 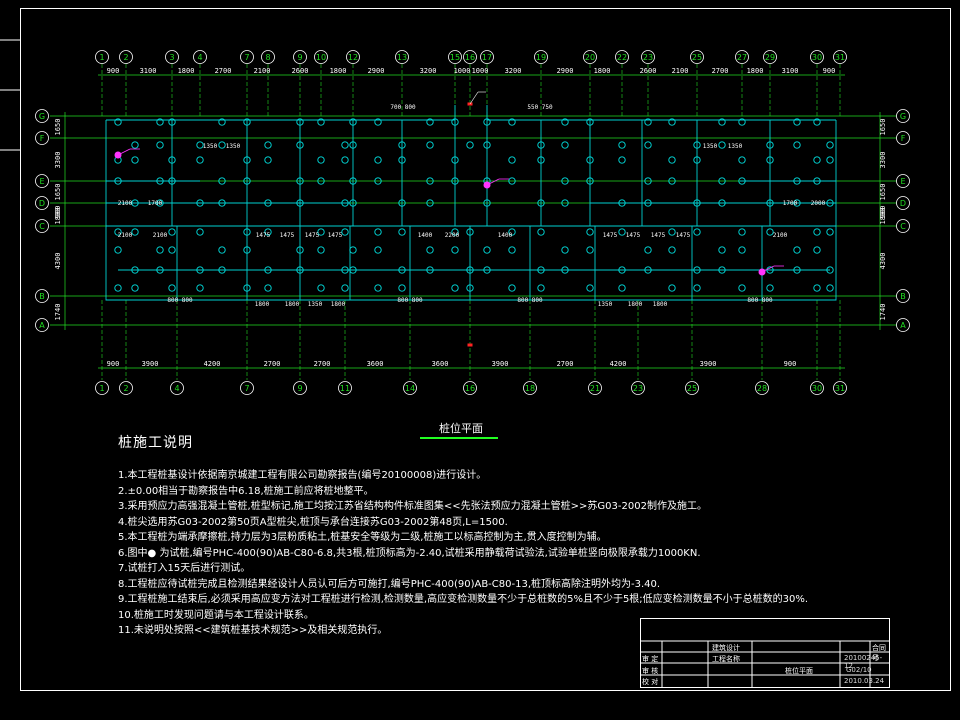 What do you see at coordinates (883, 312) in the screenshot?
I see `right-dim-label: 1740` at bounding box center [883, 312].